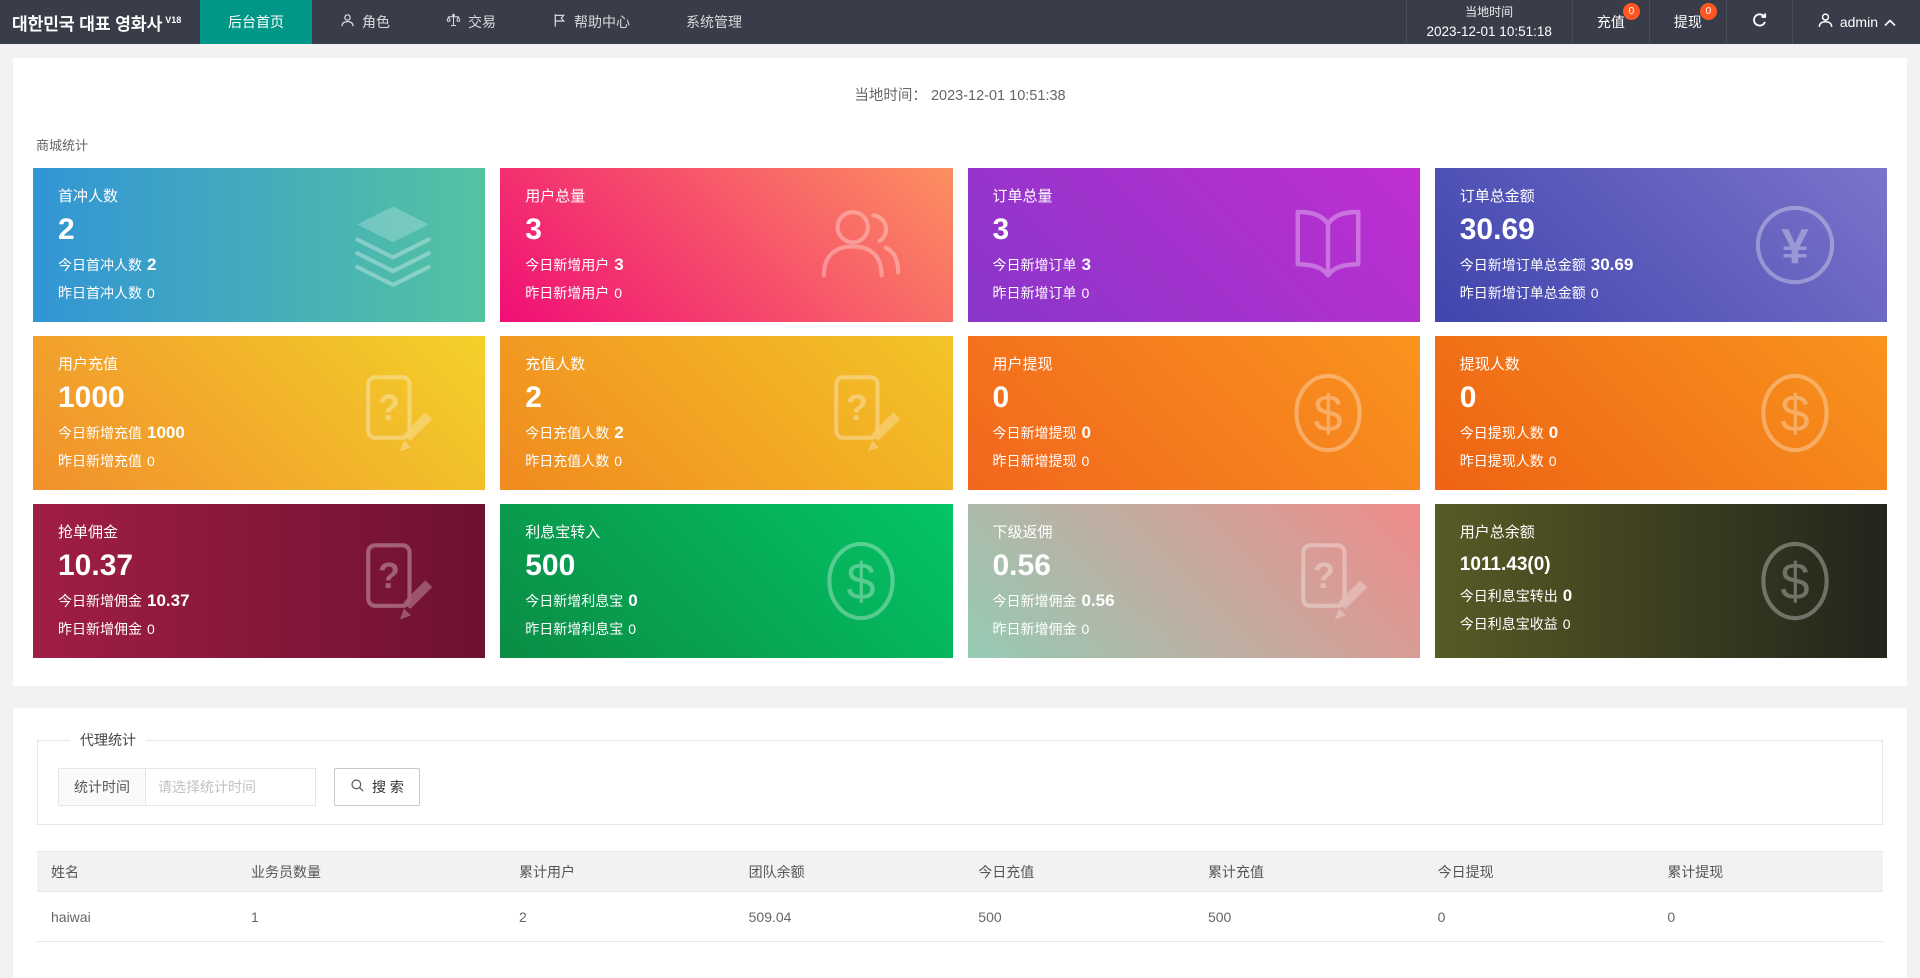  Describe the element at coordinates (1523, 293) in the screenshot. I see `card-line-label: 昨日新增订单总金额` at that location.